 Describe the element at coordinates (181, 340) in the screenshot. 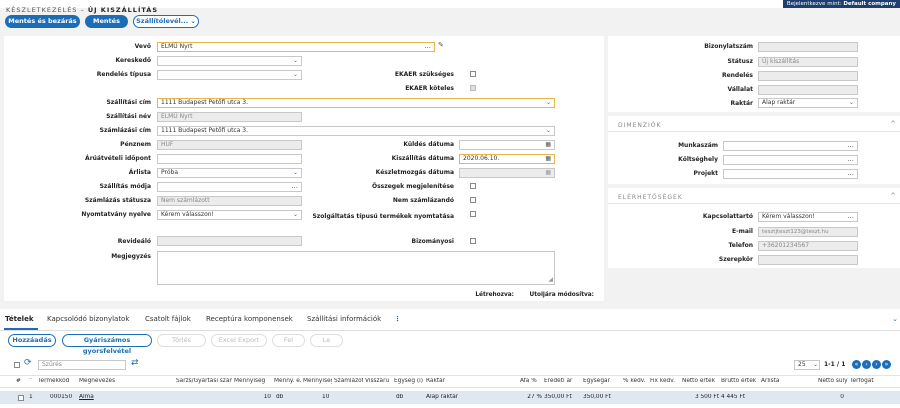

I see `delete-button: Törlés` at that location.